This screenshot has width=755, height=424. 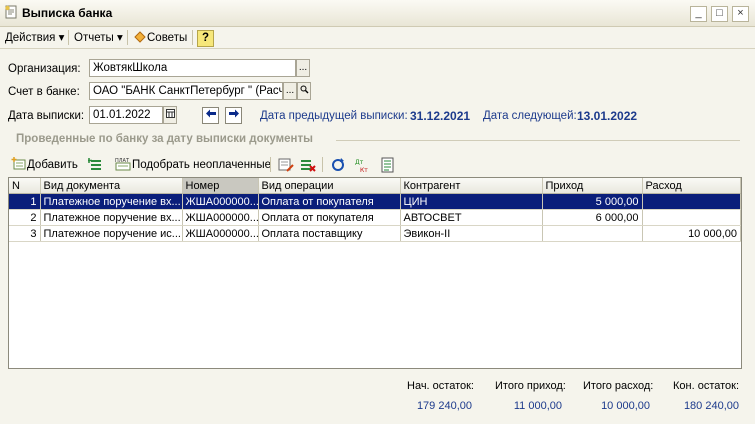 I want to click on maximize-button: □, so click(x=719, y=14).